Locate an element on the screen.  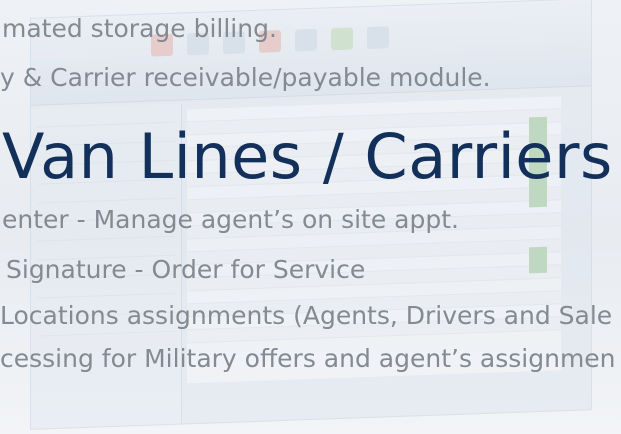
feature-line-agent-appointments: enter - Manage agent’s on site appt. is located at coordinates (230, 219).